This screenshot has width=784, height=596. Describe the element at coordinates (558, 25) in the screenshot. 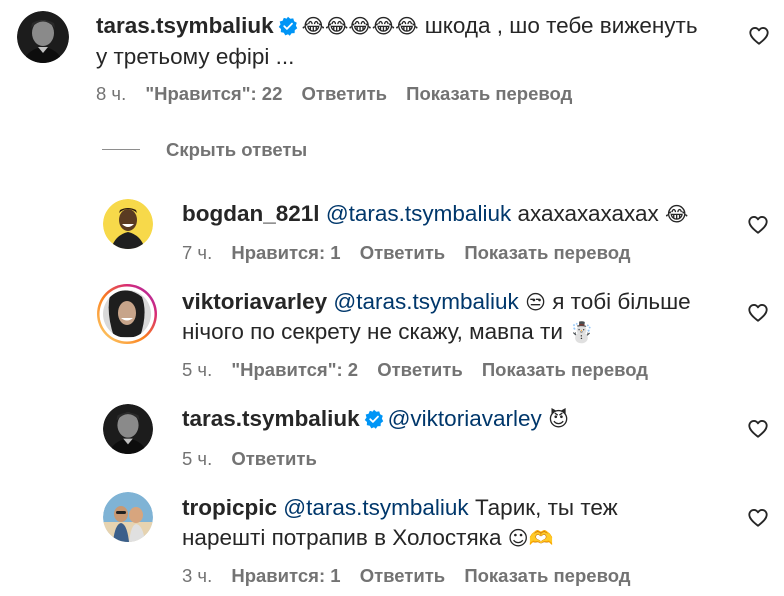

I see `comment-text: шкода , шо тебе виженуть` at that location.